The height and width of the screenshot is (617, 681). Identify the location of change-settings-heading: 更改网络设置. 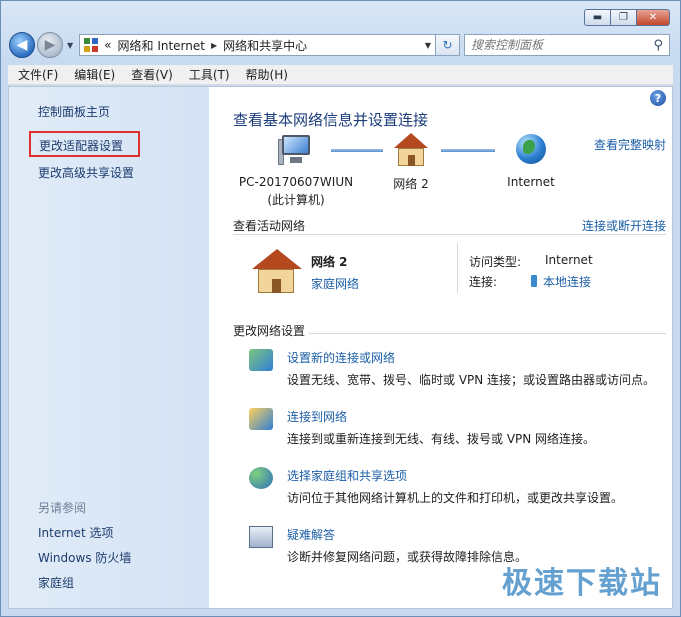
(269, 331).